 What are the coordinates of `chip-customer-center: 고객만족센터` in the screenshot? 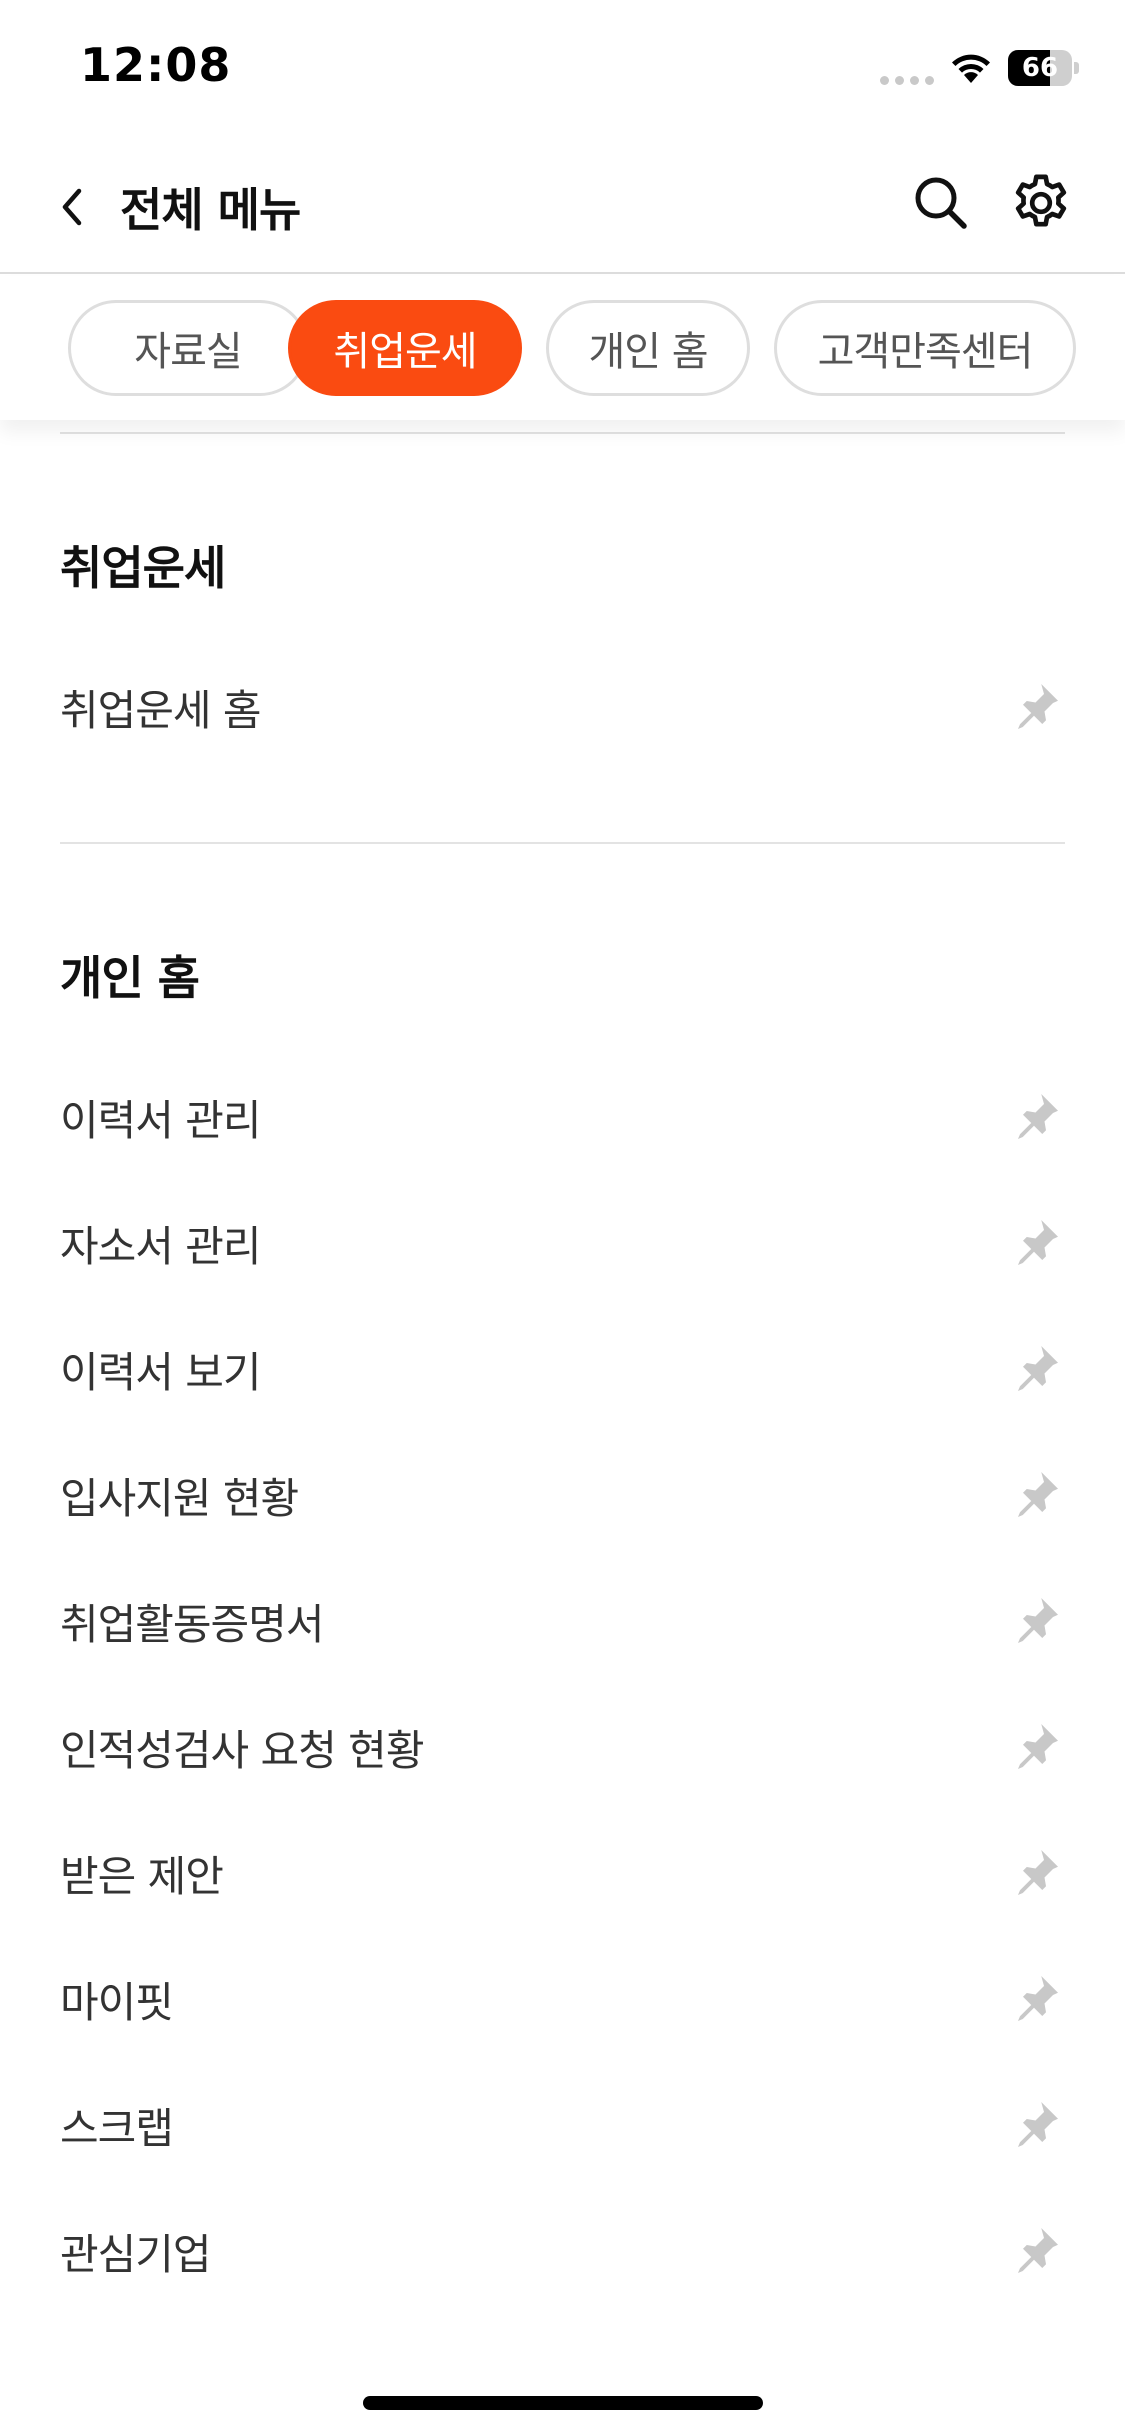 It's located at (925, 348).